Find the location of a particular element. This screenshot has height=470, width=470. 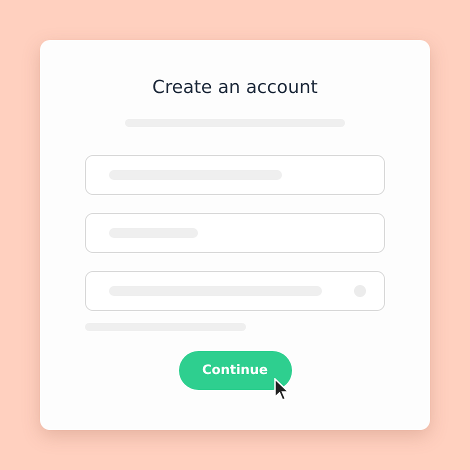

continue-button: Continue is located at coordinates (235, 370).